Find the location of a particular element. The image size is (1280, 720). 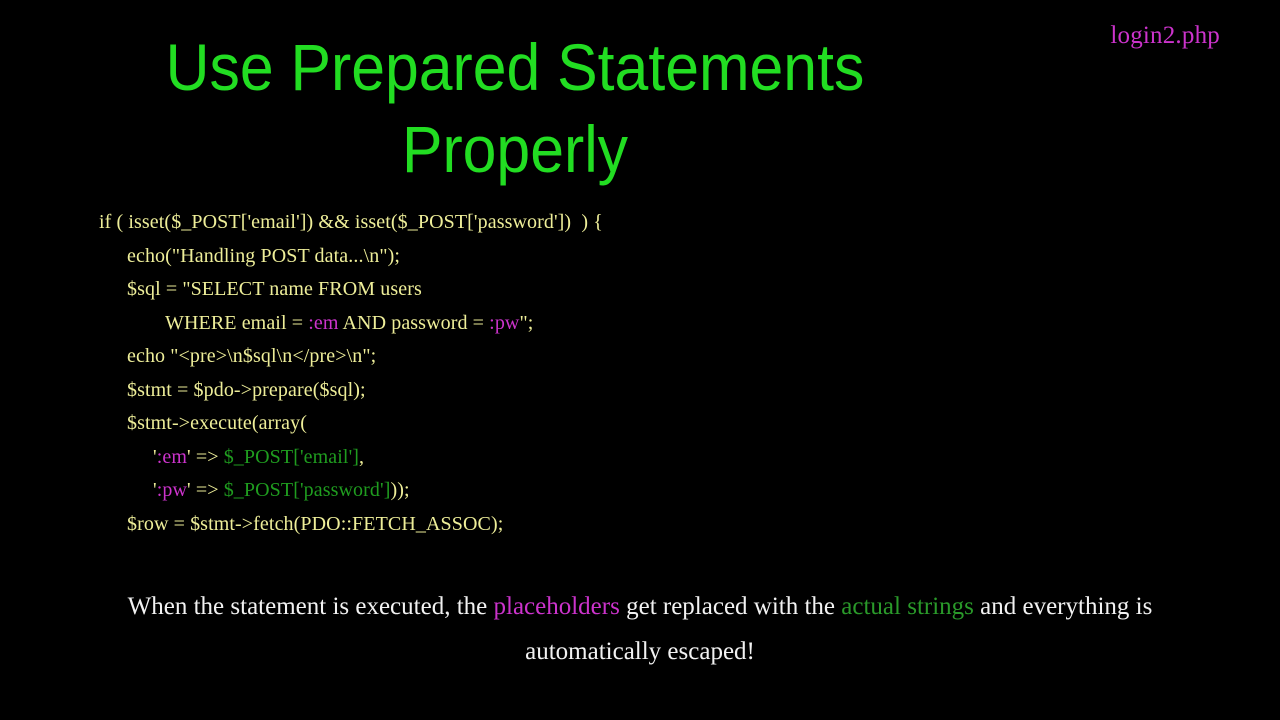

code-token: echo "<pre>\n$sql\n</pre>\n"; is located at coordinates (252, 356).